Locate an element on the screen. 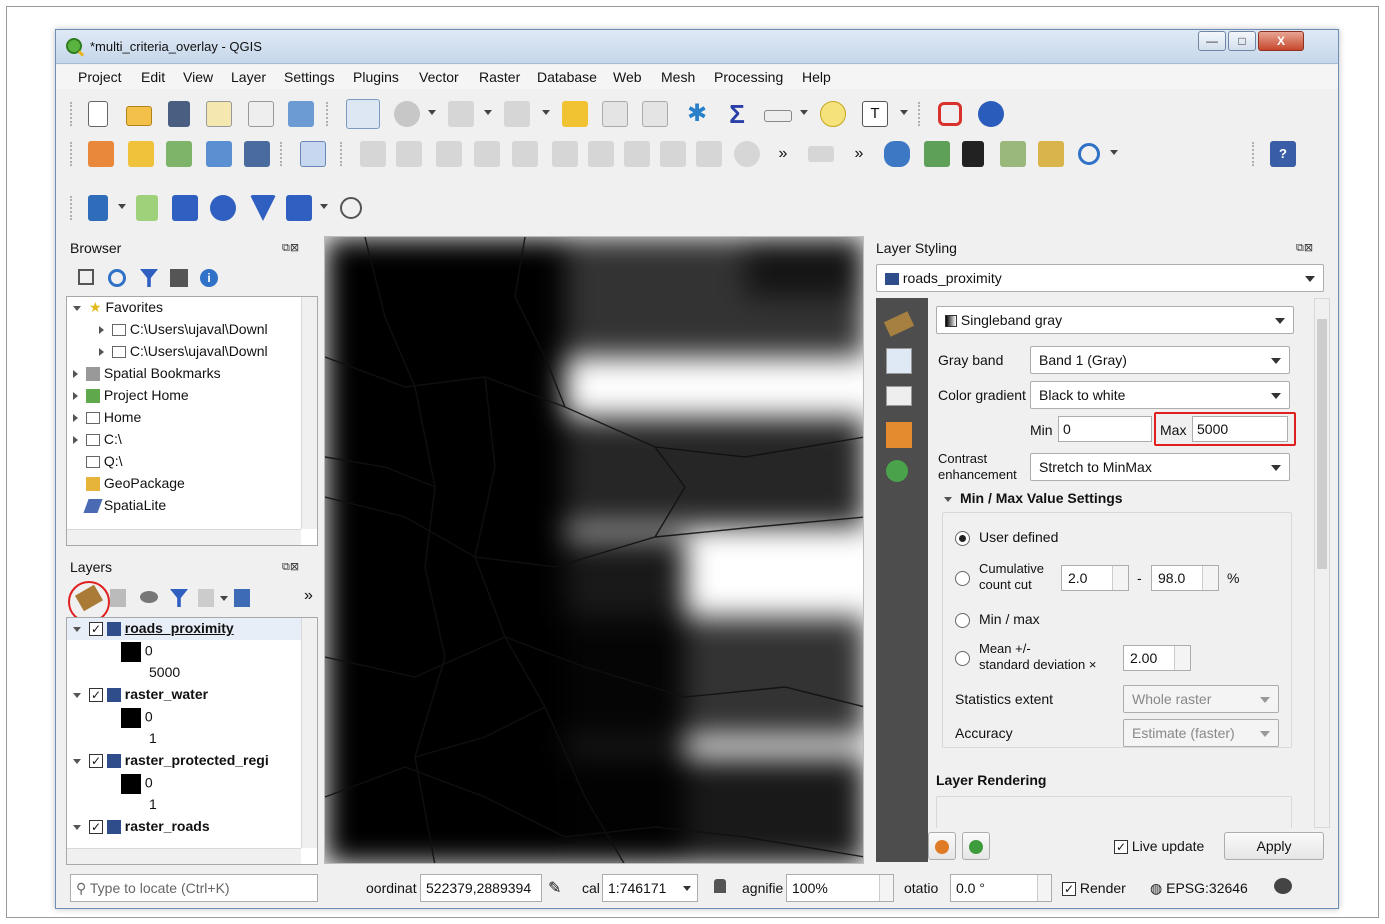  sum-icon: Σ is located at coordinates (737, 114).